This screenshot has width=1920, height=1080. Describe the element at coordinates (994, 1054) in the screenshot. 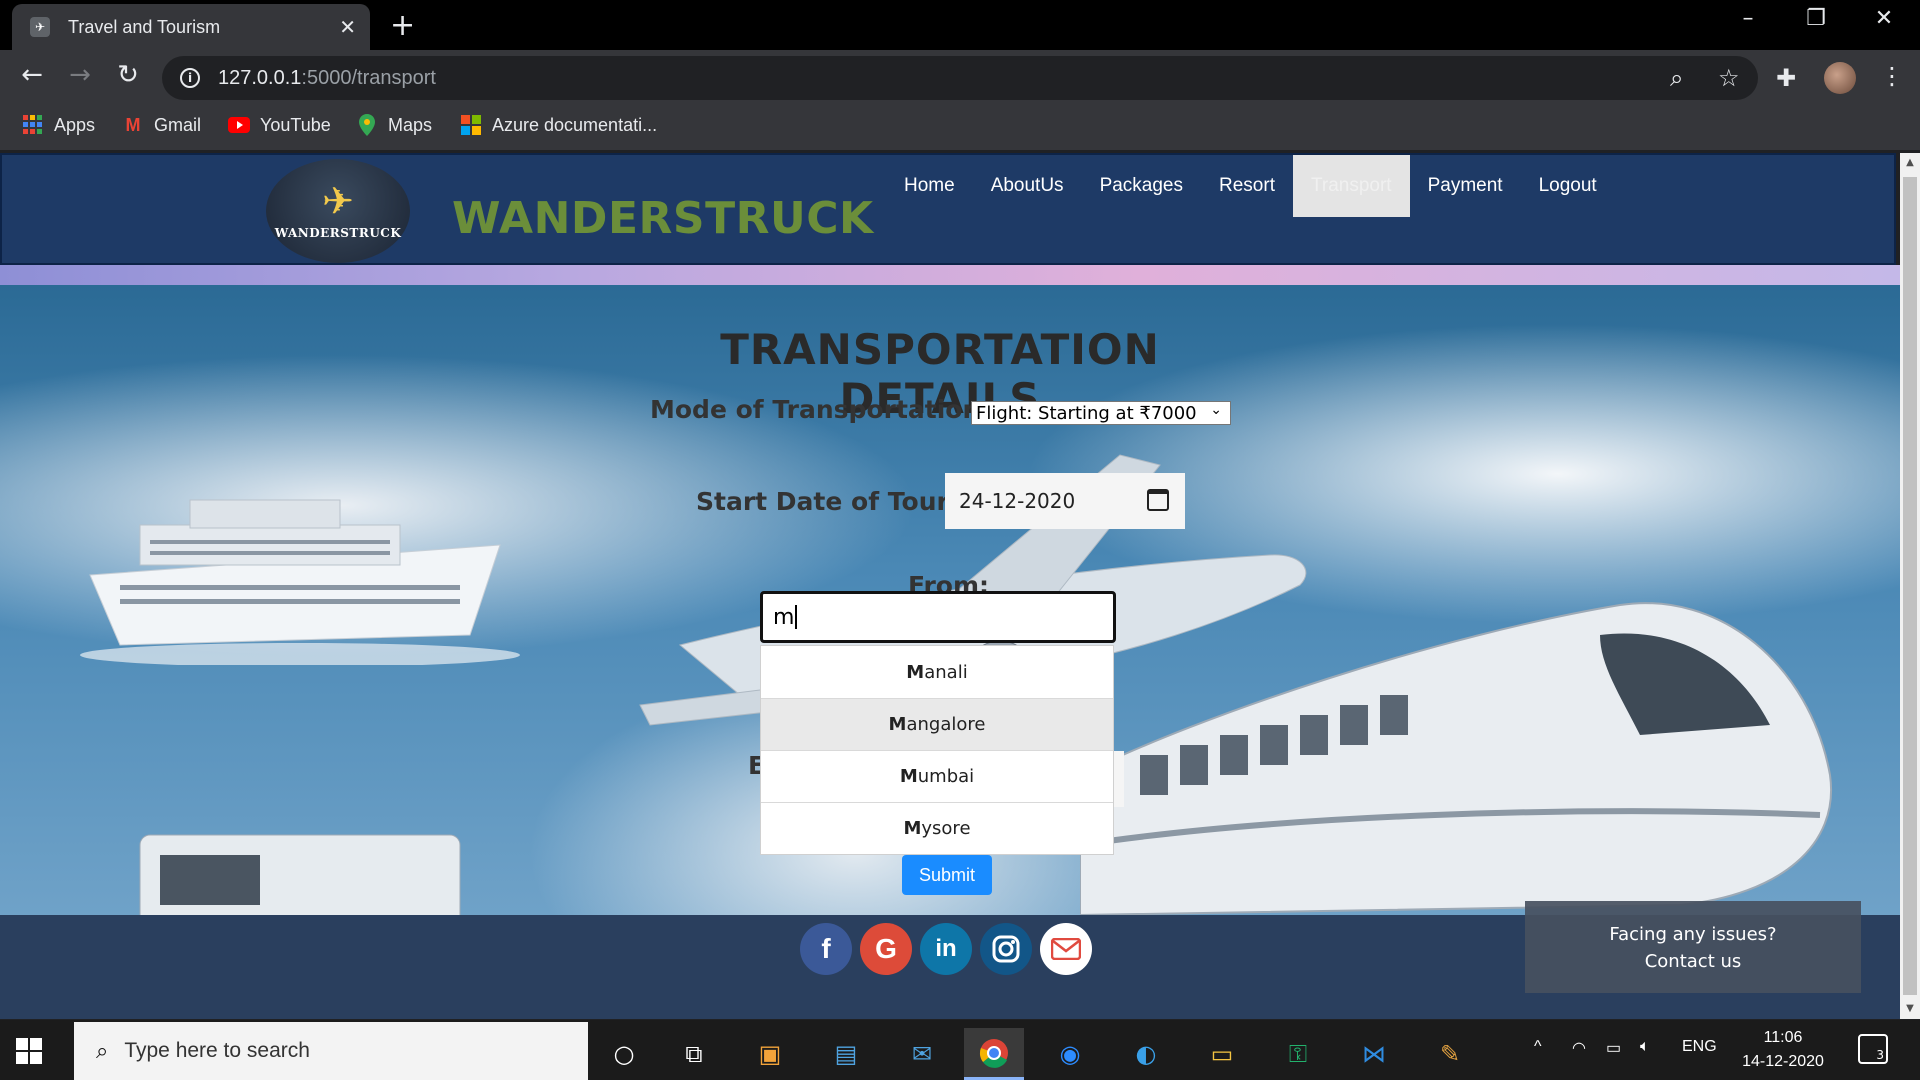

I see `chrome-icon` at that location.